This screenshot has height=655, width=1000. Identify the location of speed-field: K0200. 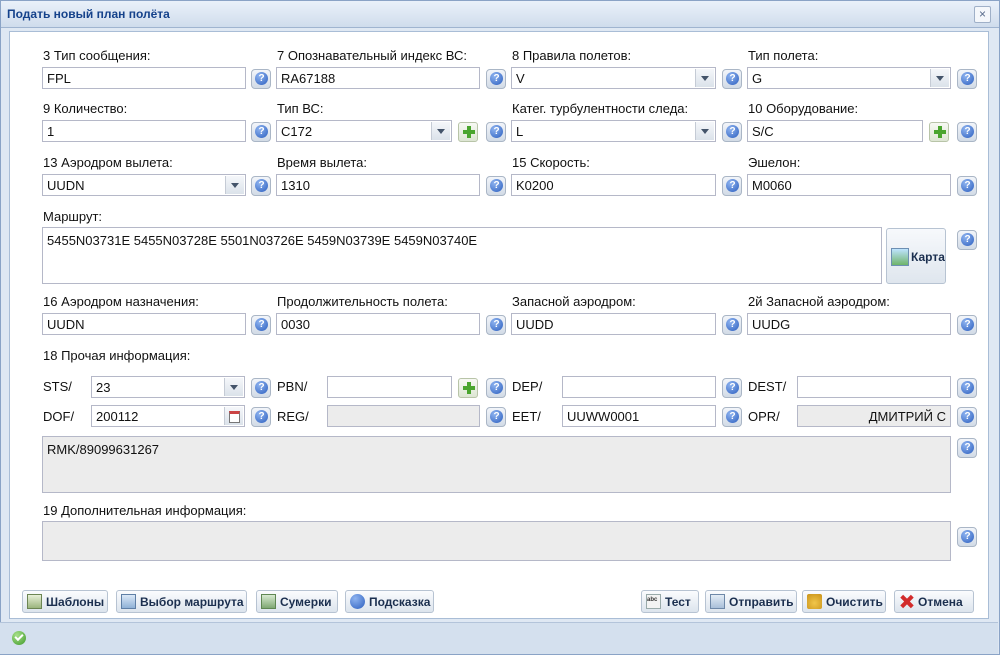
(613, 185).